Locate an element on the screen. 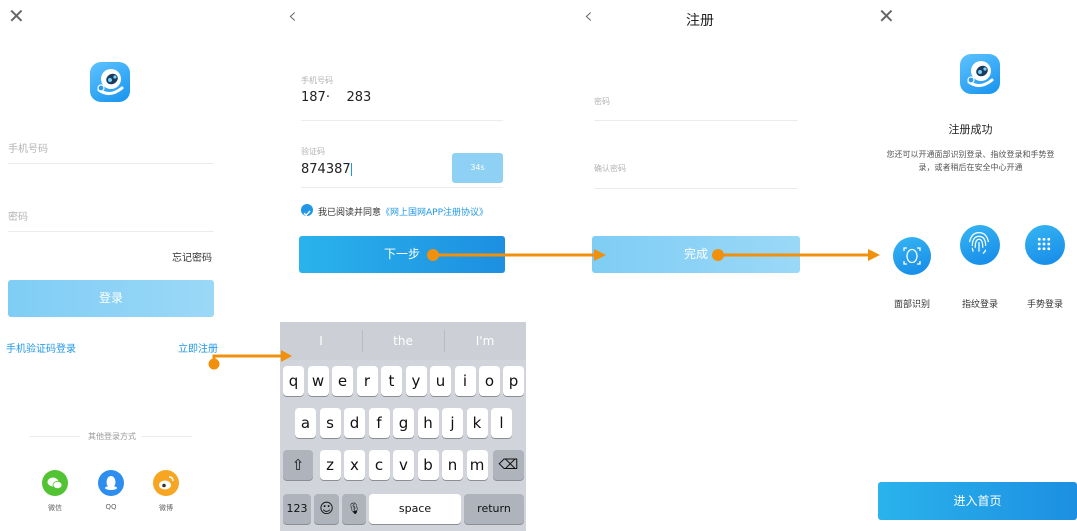 The image size is (1077, 531). arrow-done-to-success is located at coordinates (796, 255).